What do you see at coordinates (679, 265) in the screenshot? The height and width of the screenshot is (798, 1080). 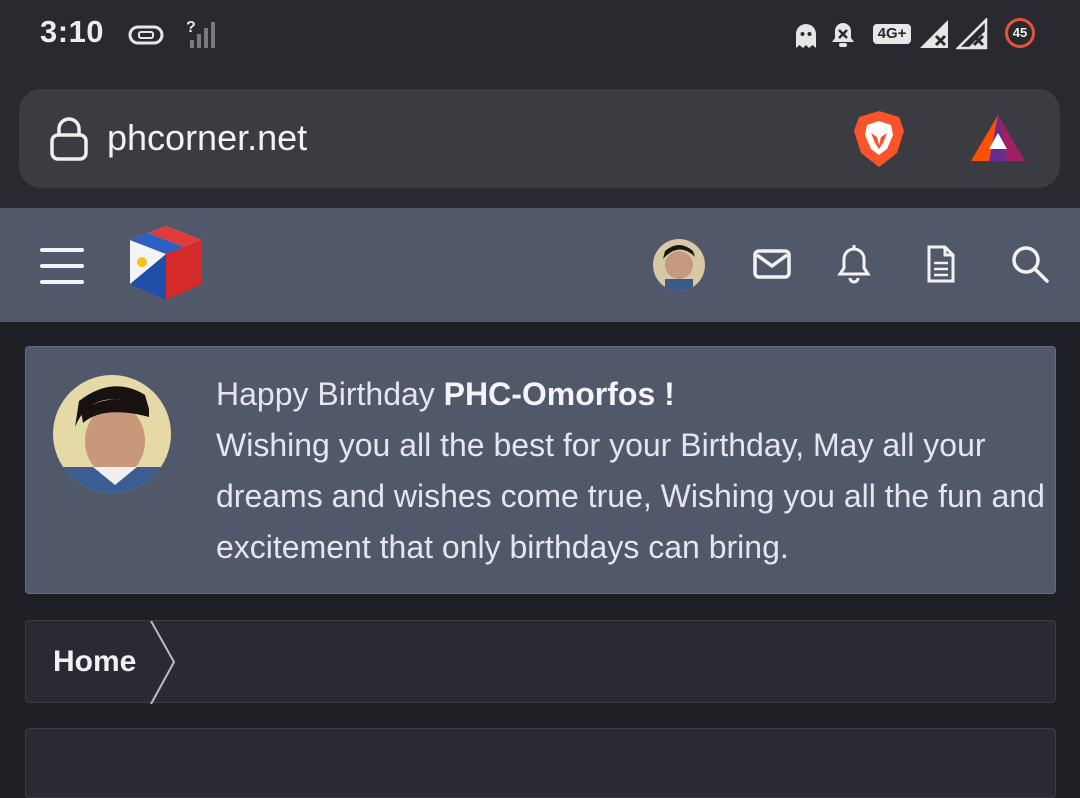 I see `user-avatar` at bounding box center [679, 265].